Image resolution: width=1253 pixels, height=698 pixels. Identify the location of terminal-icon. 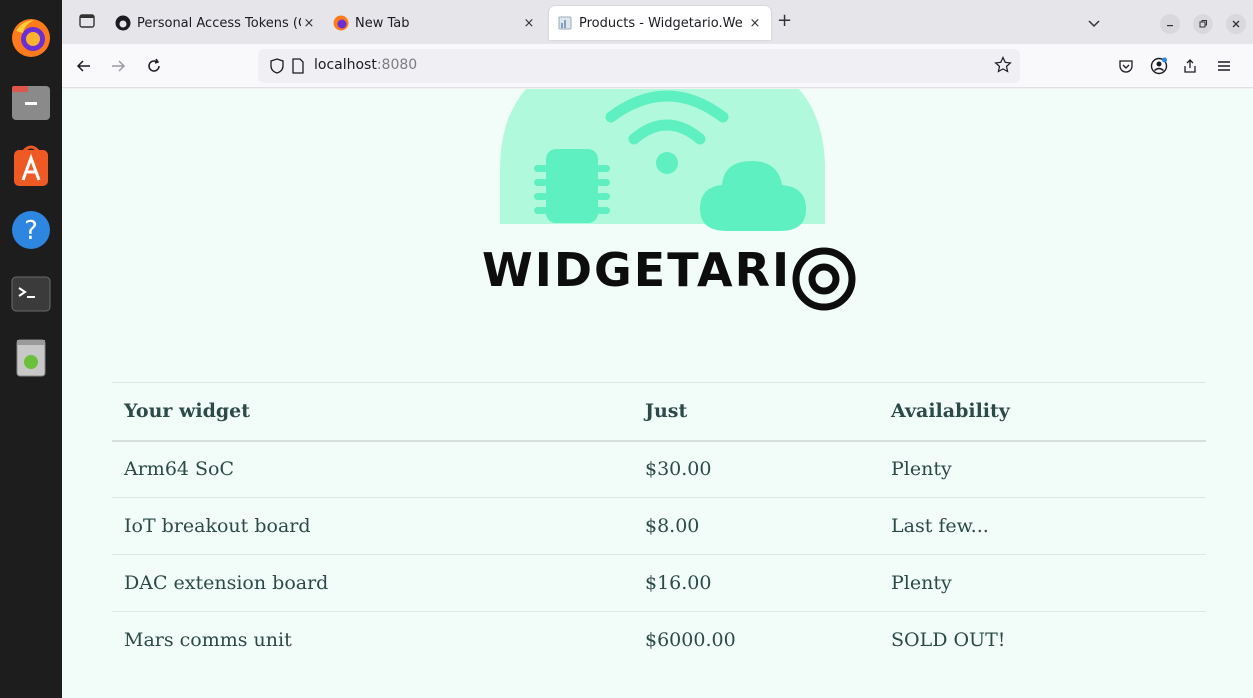
(31, 294).